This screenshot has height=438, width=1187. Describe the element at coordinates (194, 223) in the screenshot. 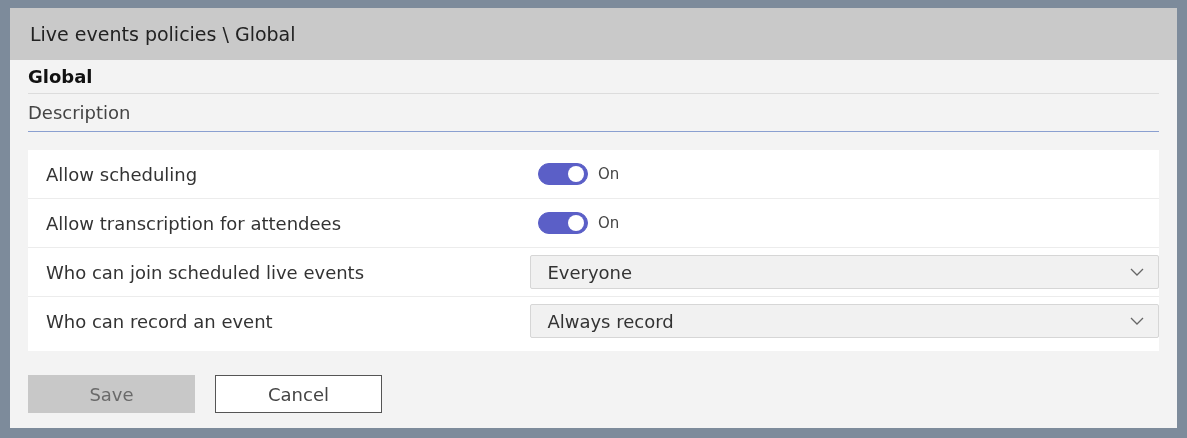

I see `setting-label: Allow transcription for attendees` at that location.